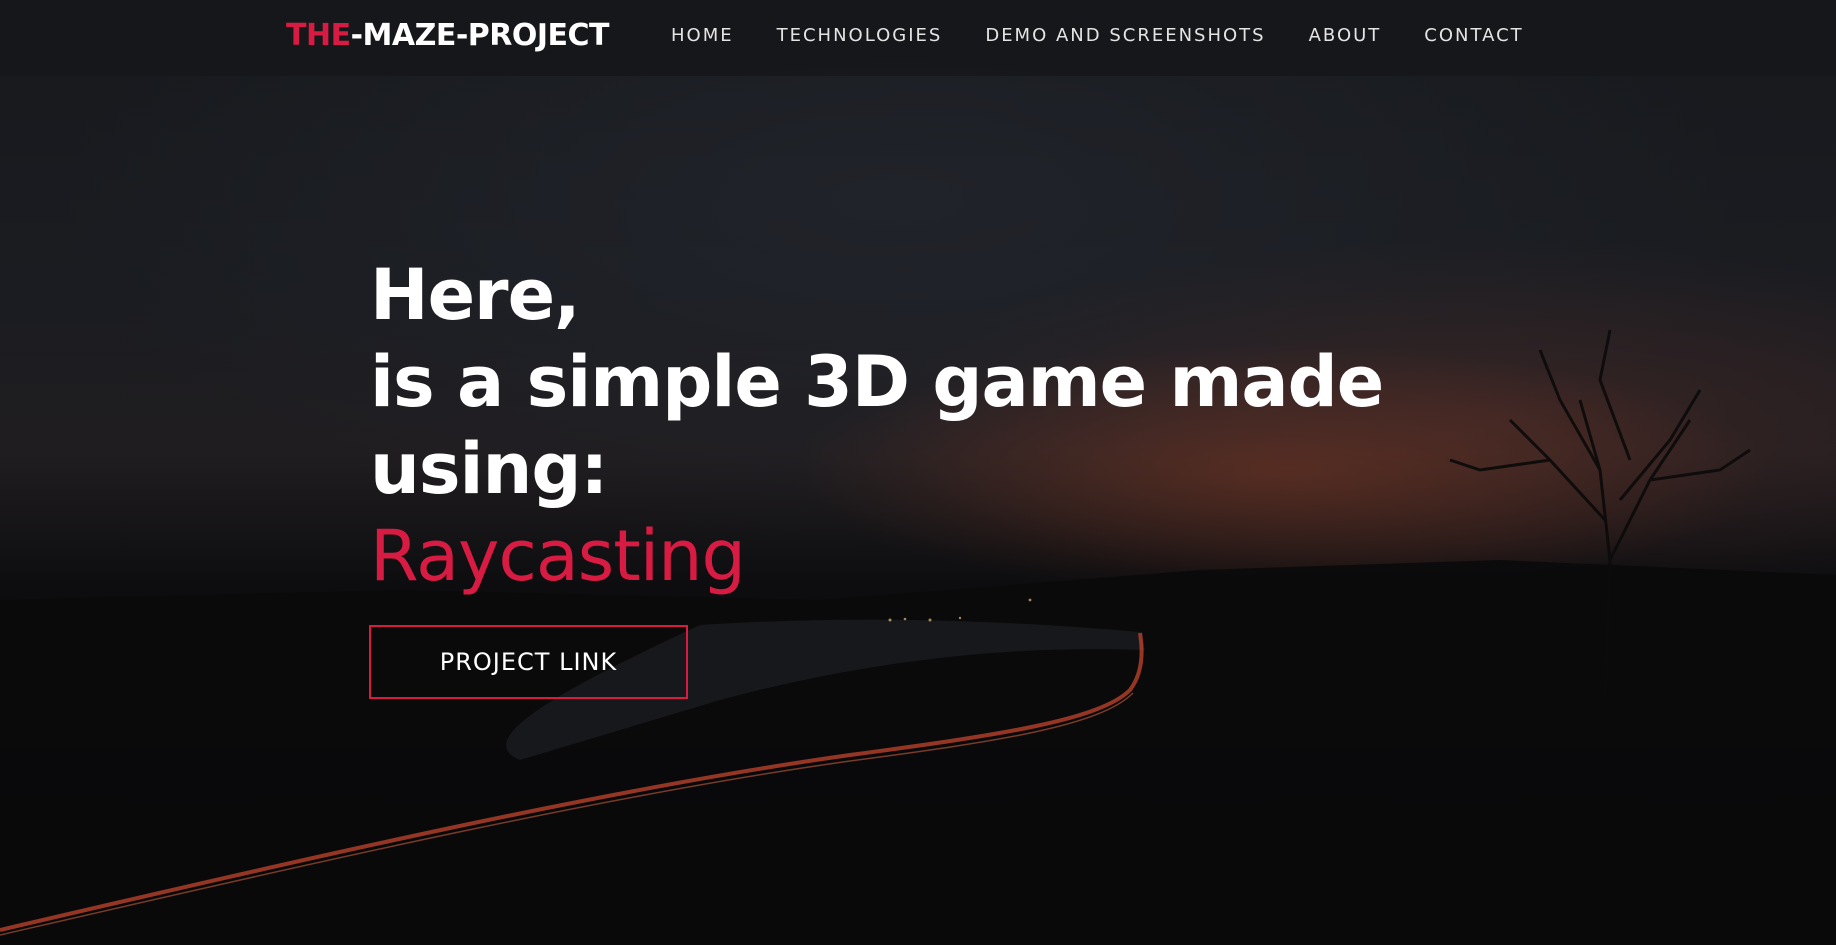 This screenshot has width=1836, height=945. What do you see at coordinates (702, 35) in the screenshot?
I see `nav-link-home: HOME` at bounding box center [702, 35].